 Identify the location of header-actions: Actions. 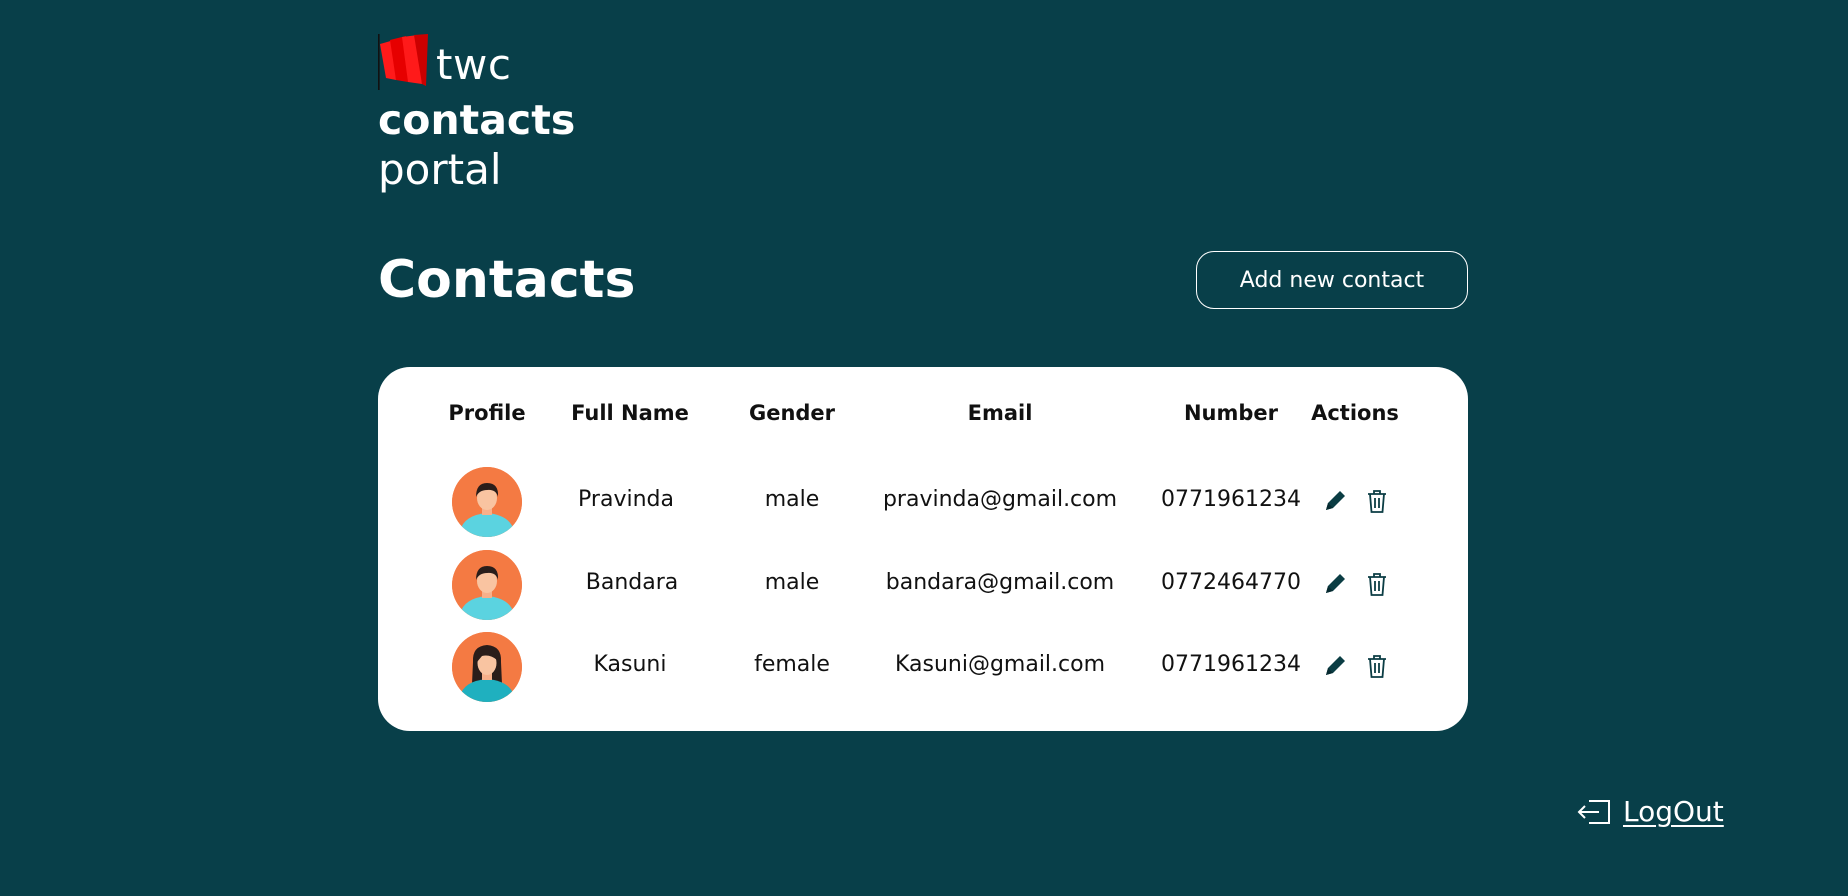
(1355, 413).